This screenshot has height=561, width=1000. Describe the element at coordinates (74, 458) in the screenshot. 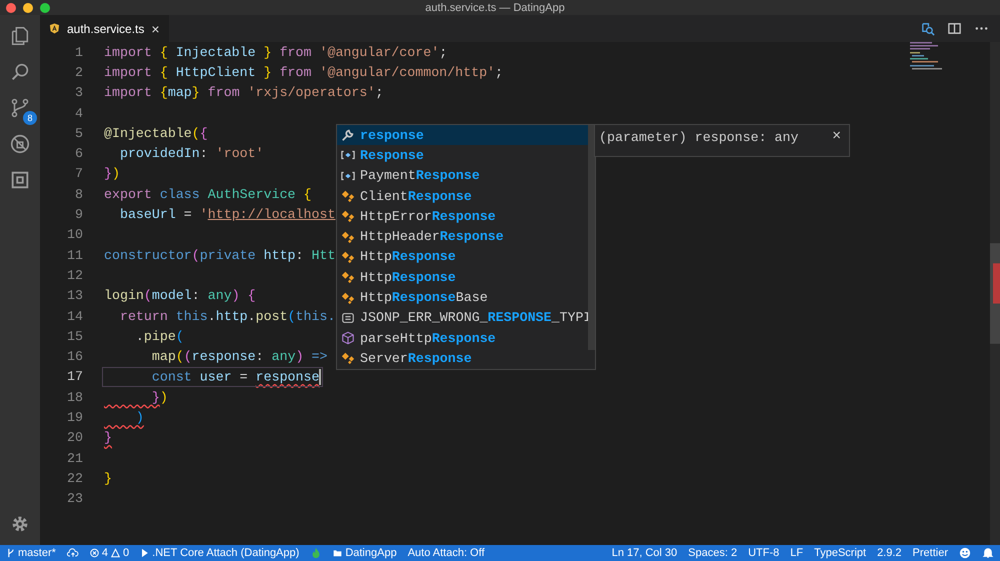

I see `line-number: 21` at that location.